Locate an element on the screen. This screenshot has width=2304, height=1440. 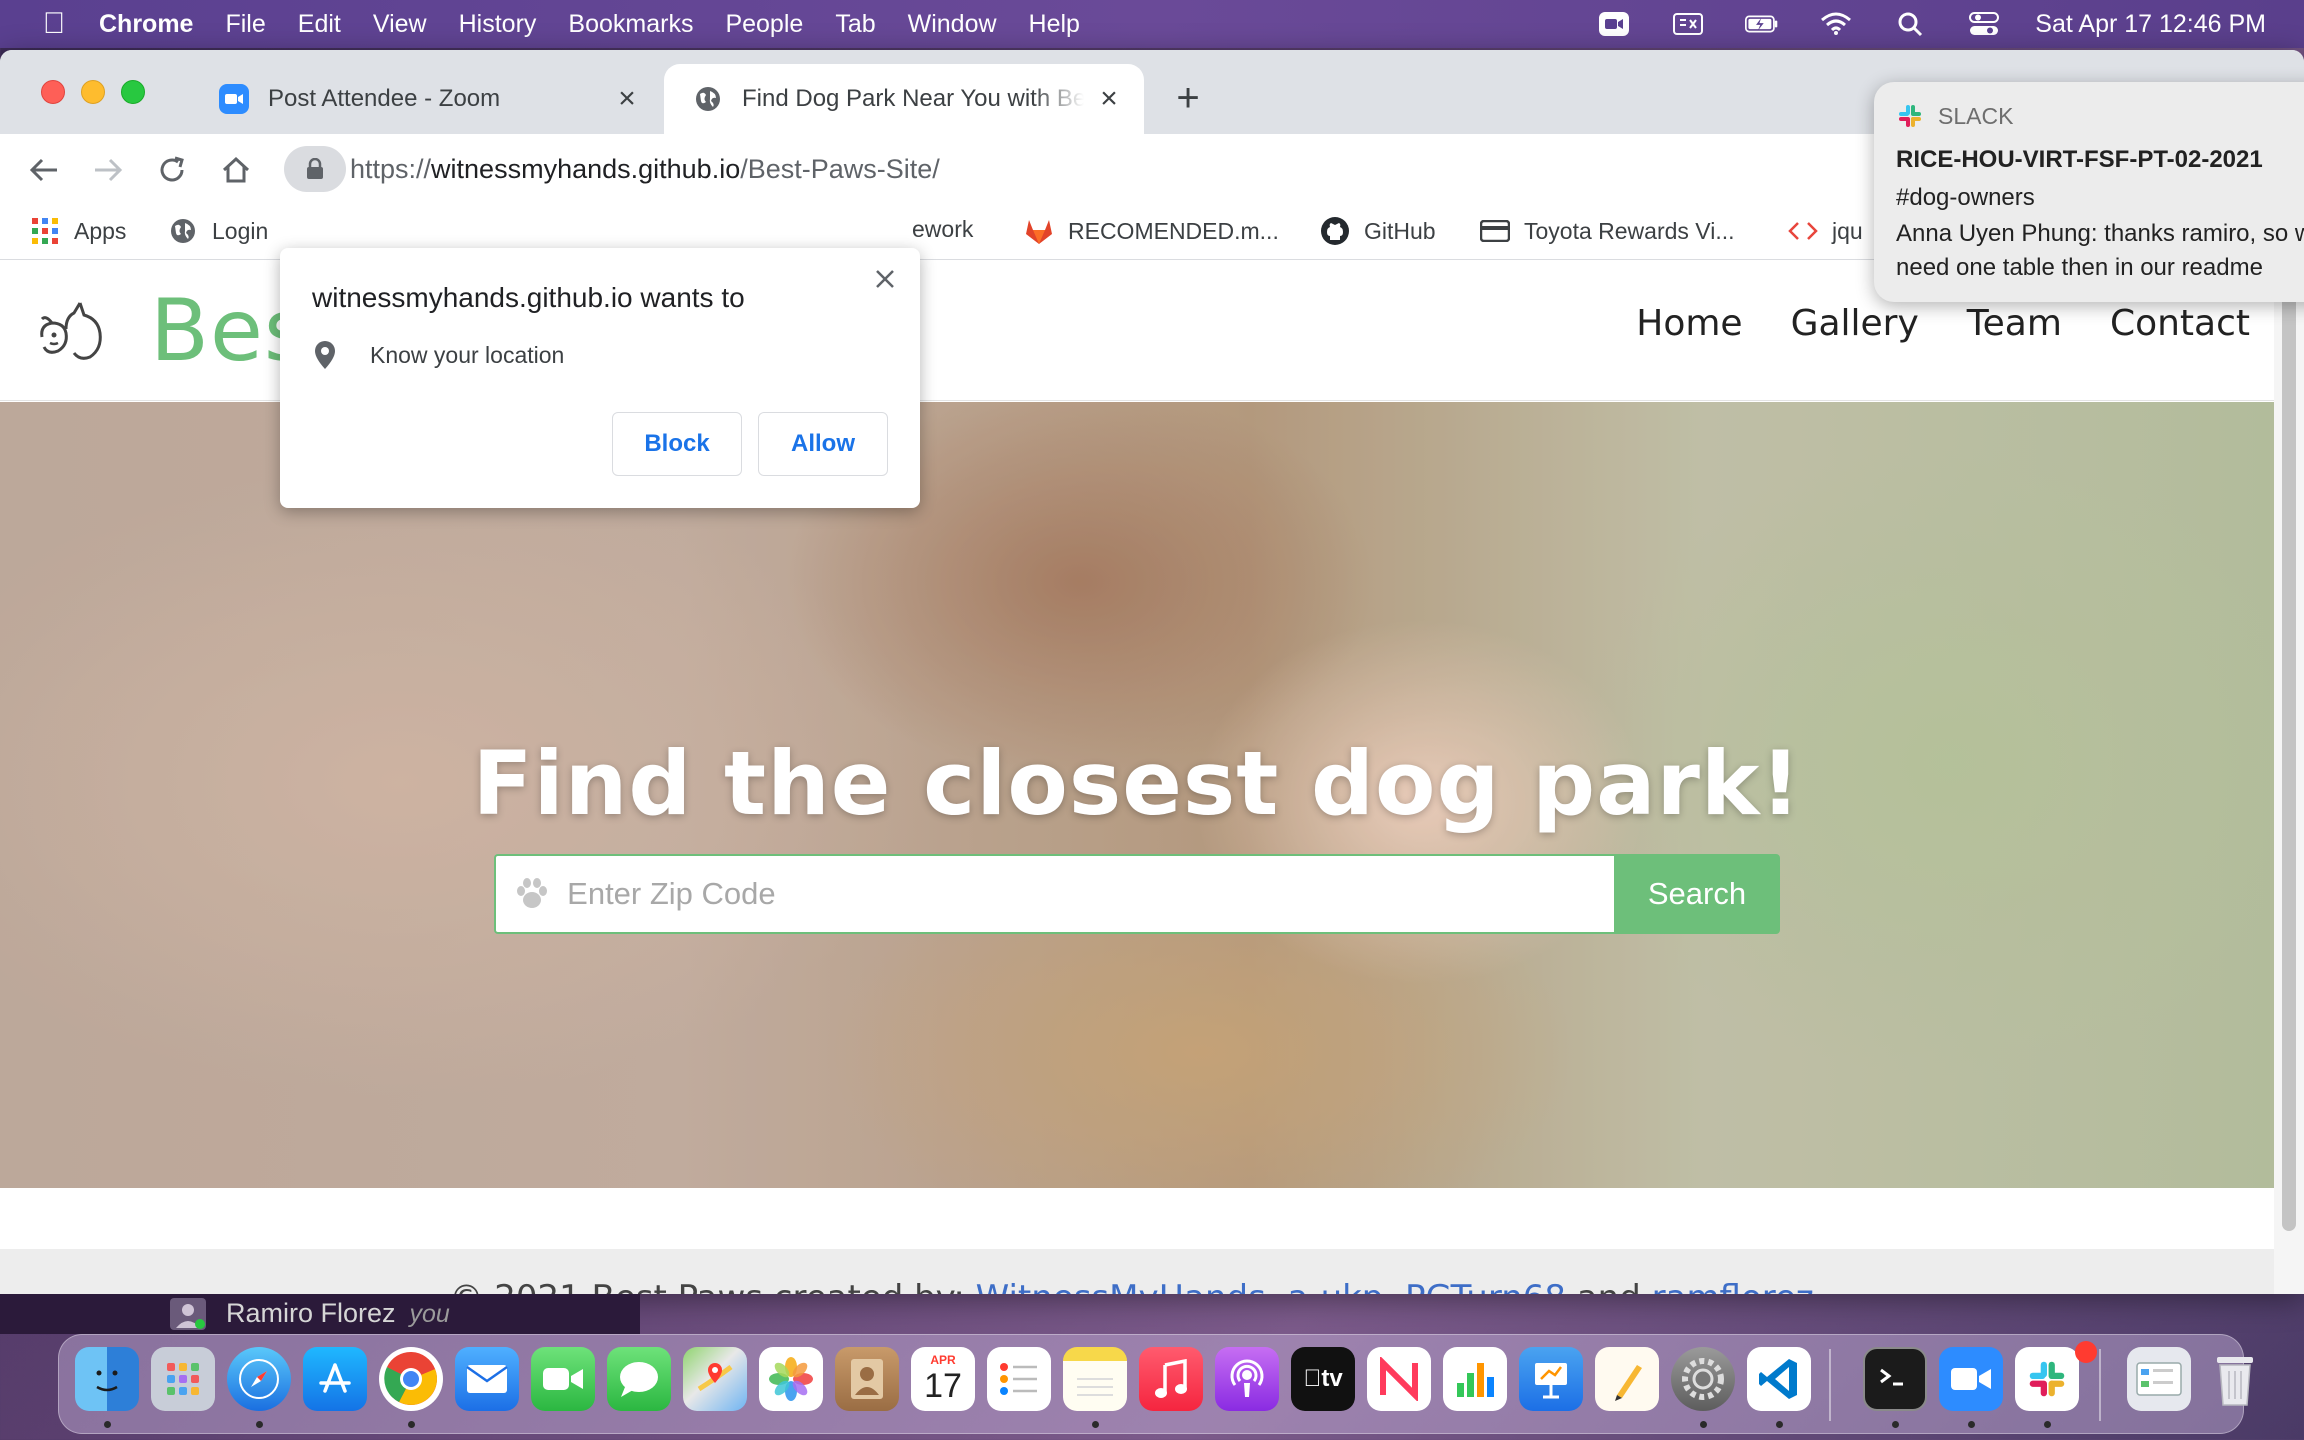
window-maximize-button is located at coordinates (133, 92).